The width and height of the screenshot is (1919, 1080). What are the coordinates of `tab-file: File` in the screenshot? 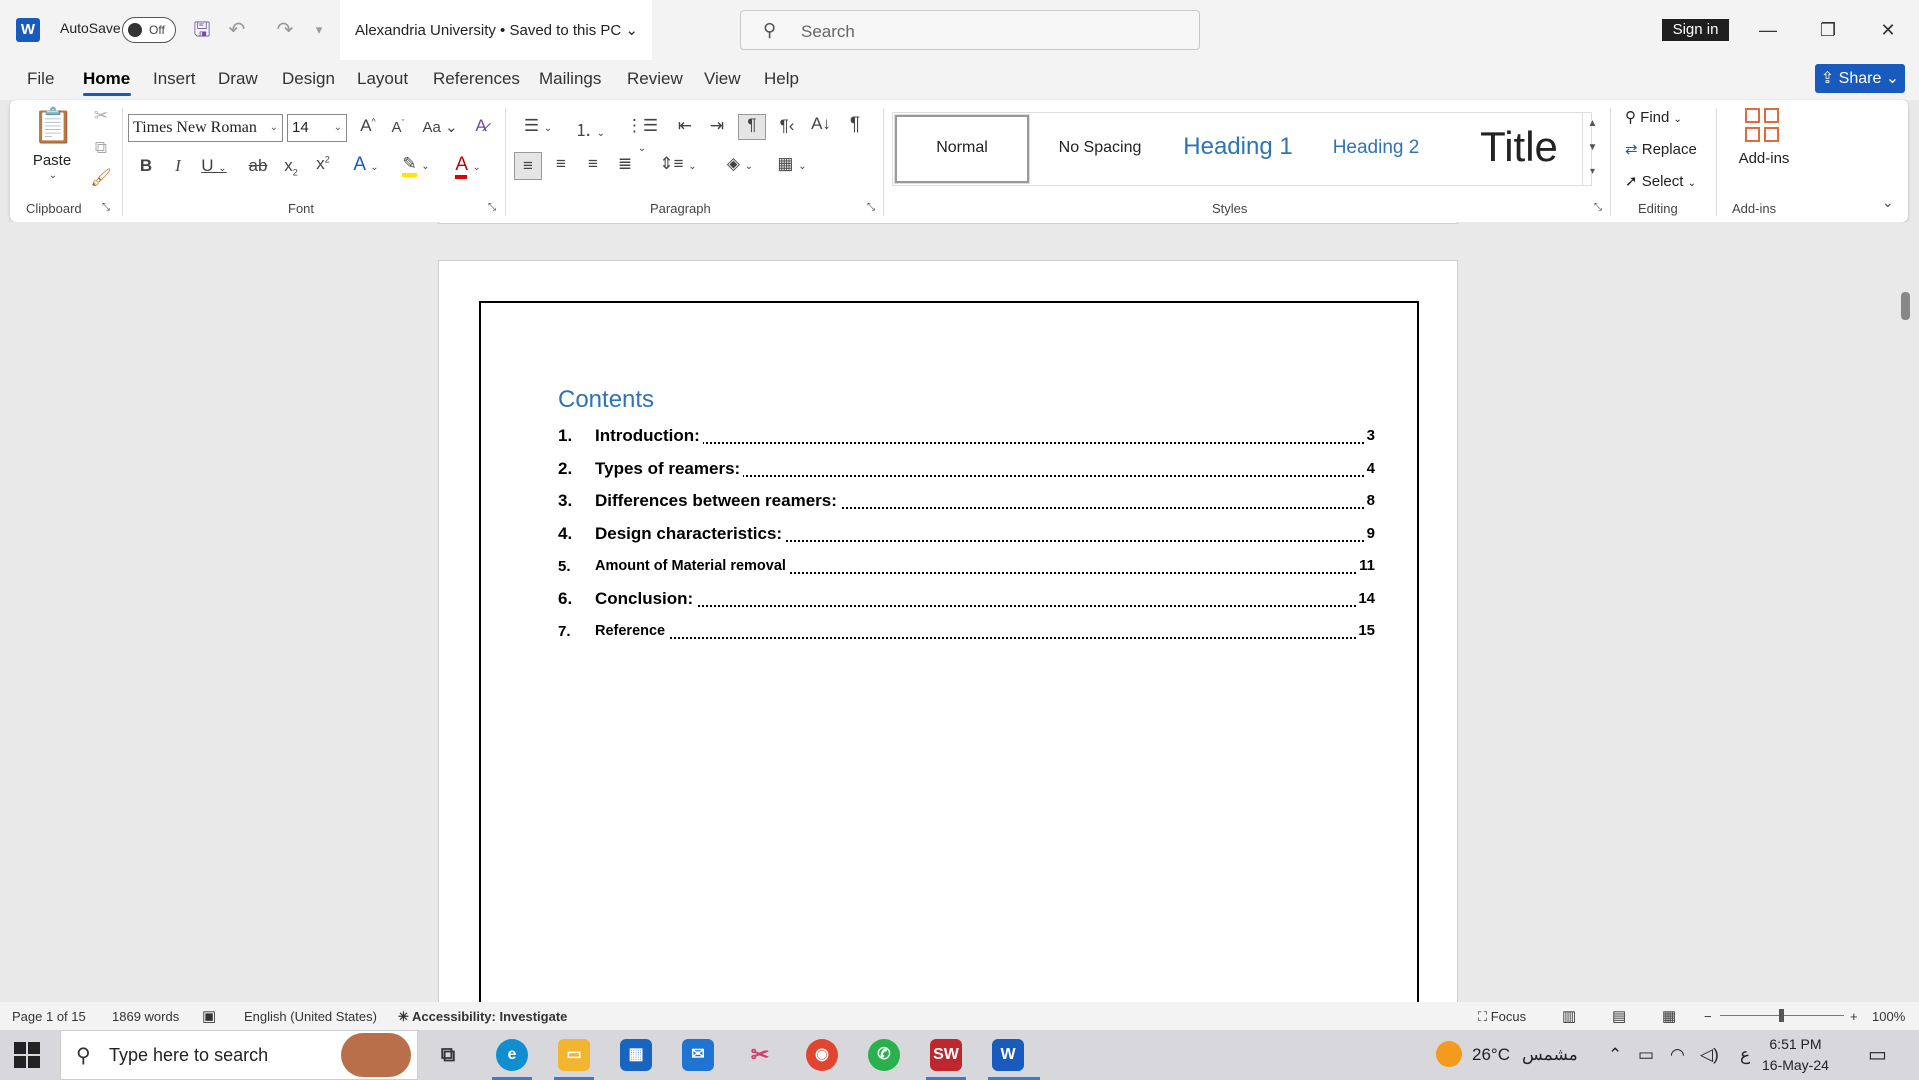 It's located at (40, 79).